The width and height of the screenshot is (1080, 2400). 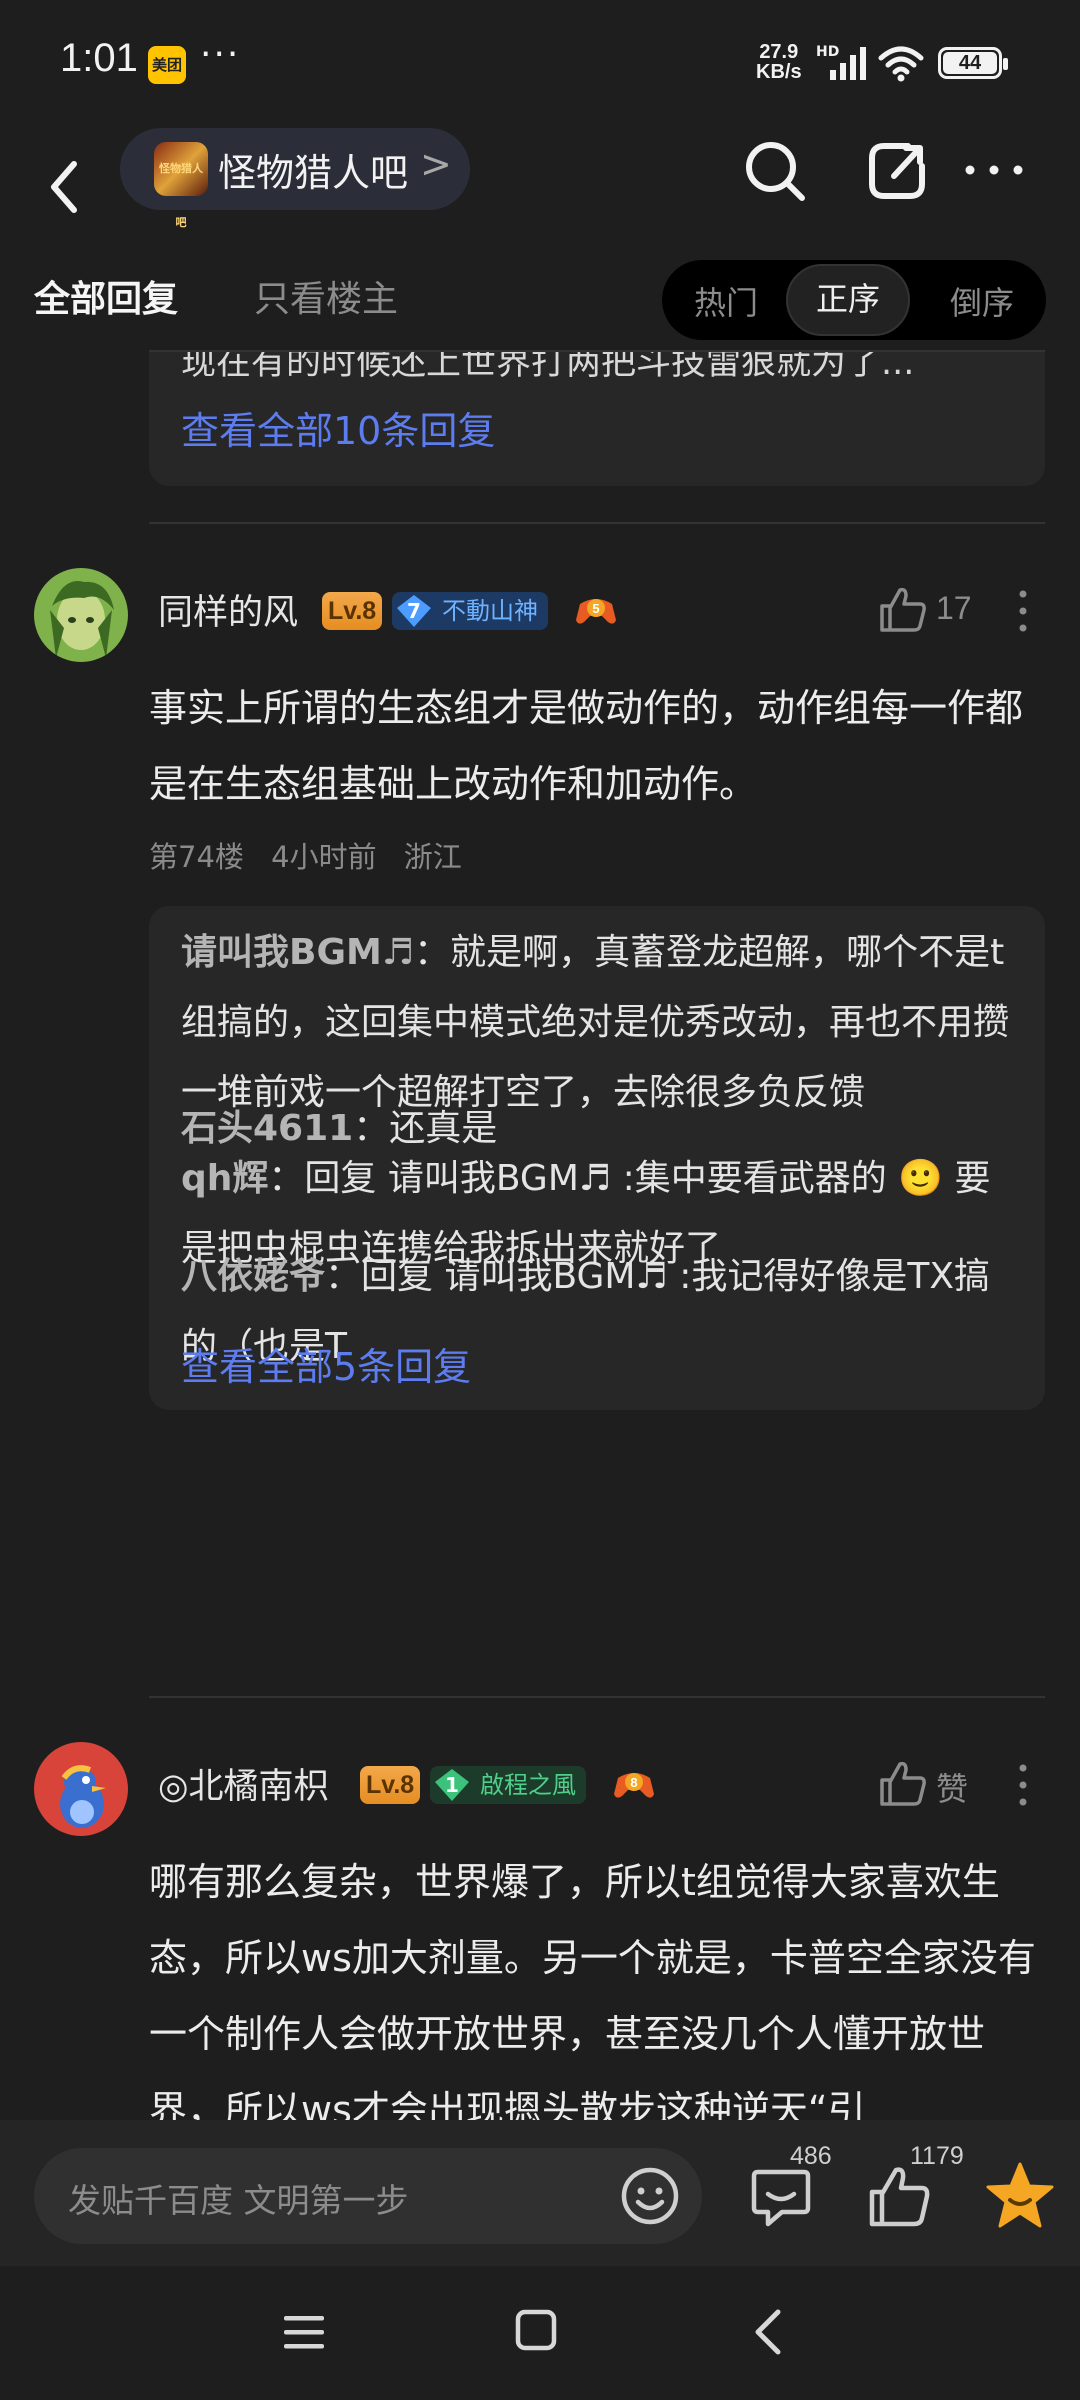 What do you see at coordinates (181, 185) in the screenshot?
I see `forum-avatar: 怪物猎人吧` at bounding box center [181, 185].